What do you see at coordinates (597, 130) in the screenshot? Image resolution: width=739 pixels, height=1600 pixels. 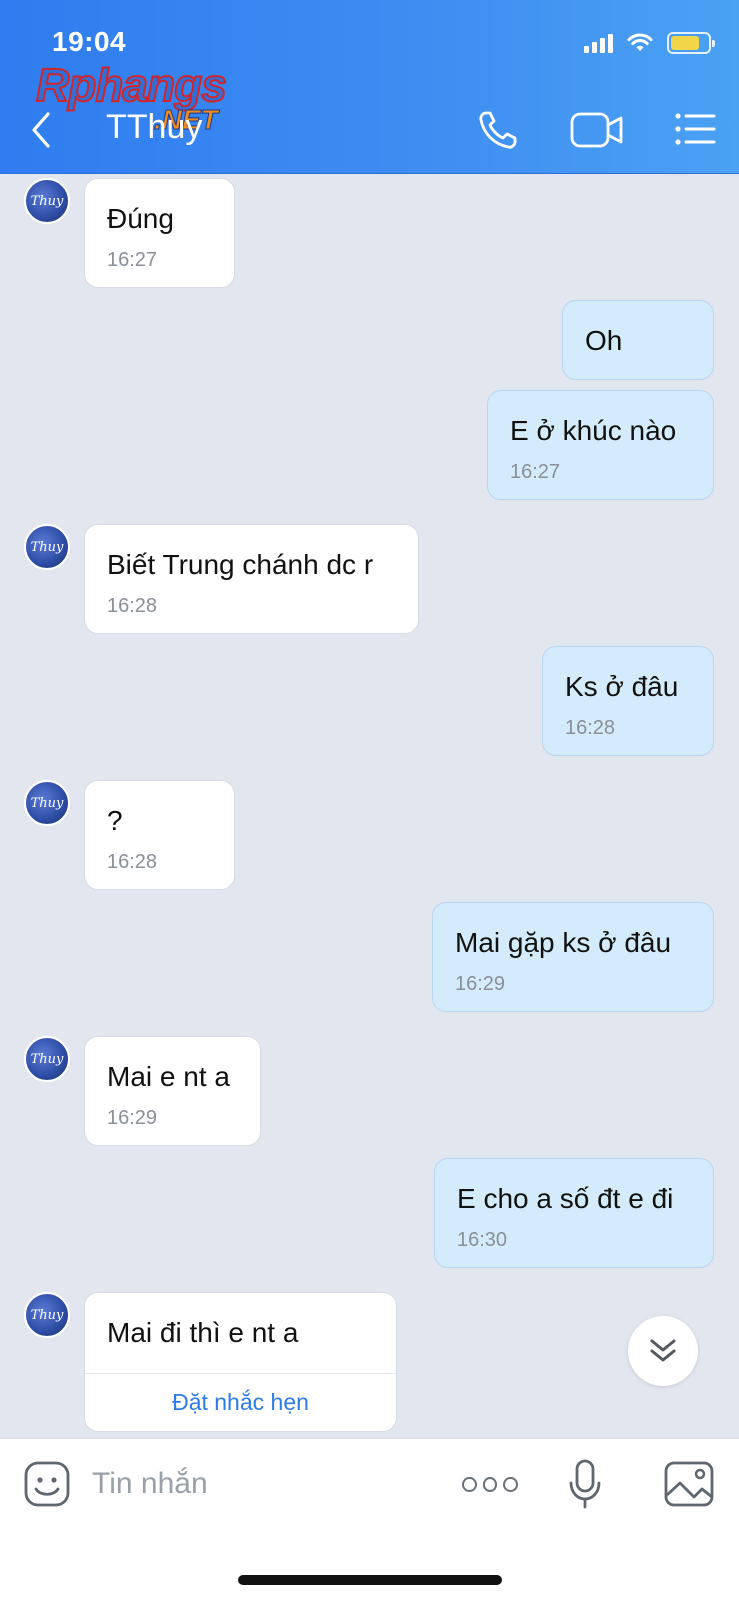 I see `video-camera-icon` at bounding box center [597, 130].